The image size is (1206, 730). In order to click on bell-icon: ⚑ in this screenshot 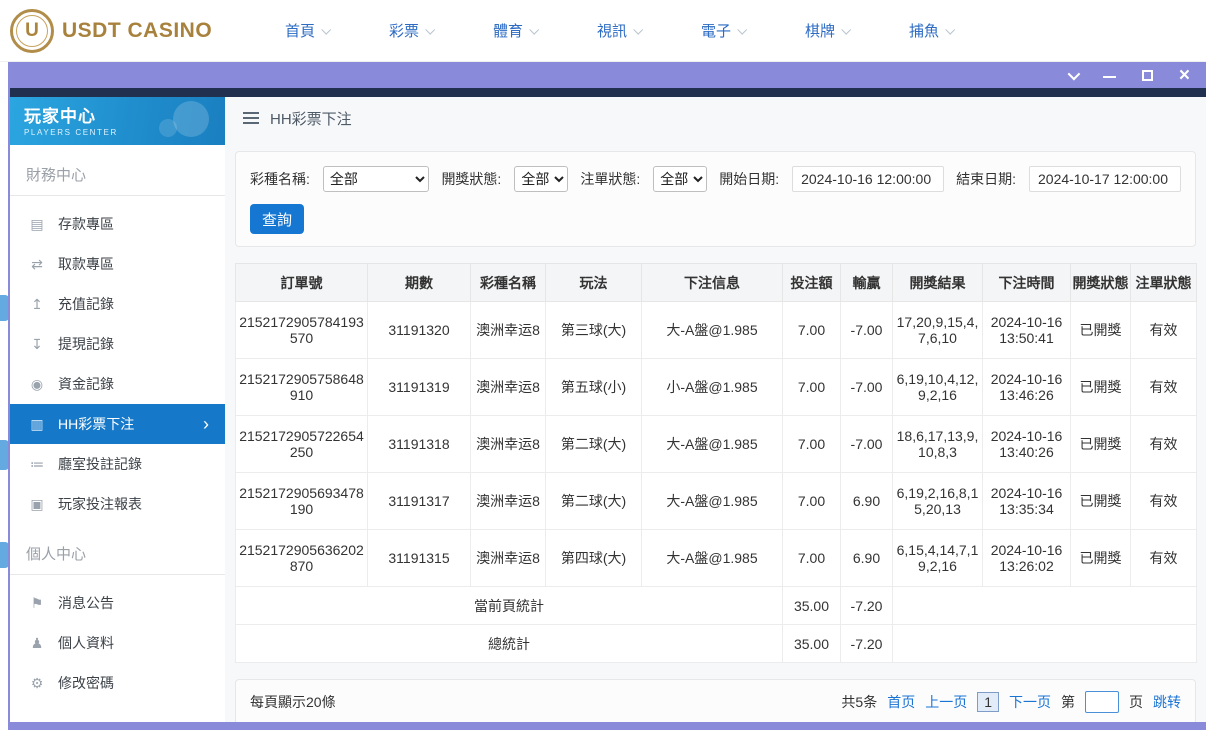, I will do `click(37, 602)`.